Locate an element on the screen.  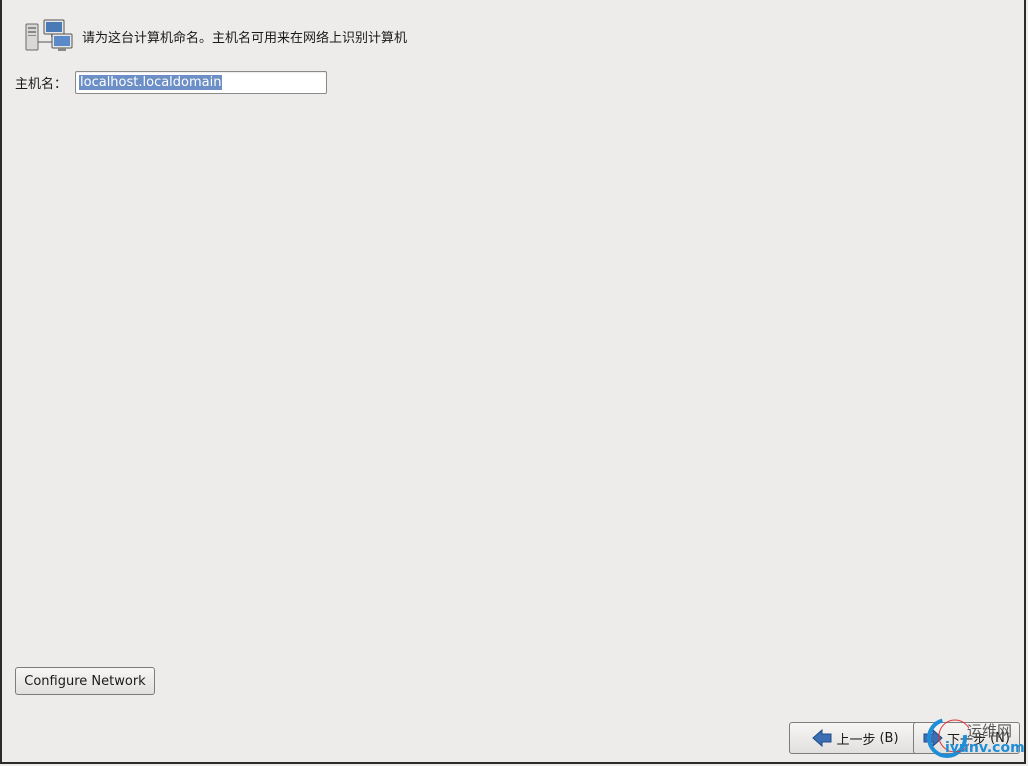
page-header: 请为这台计算机命名。主机名可用来在网络上识别计算机 is located at coordinates (215, 36).